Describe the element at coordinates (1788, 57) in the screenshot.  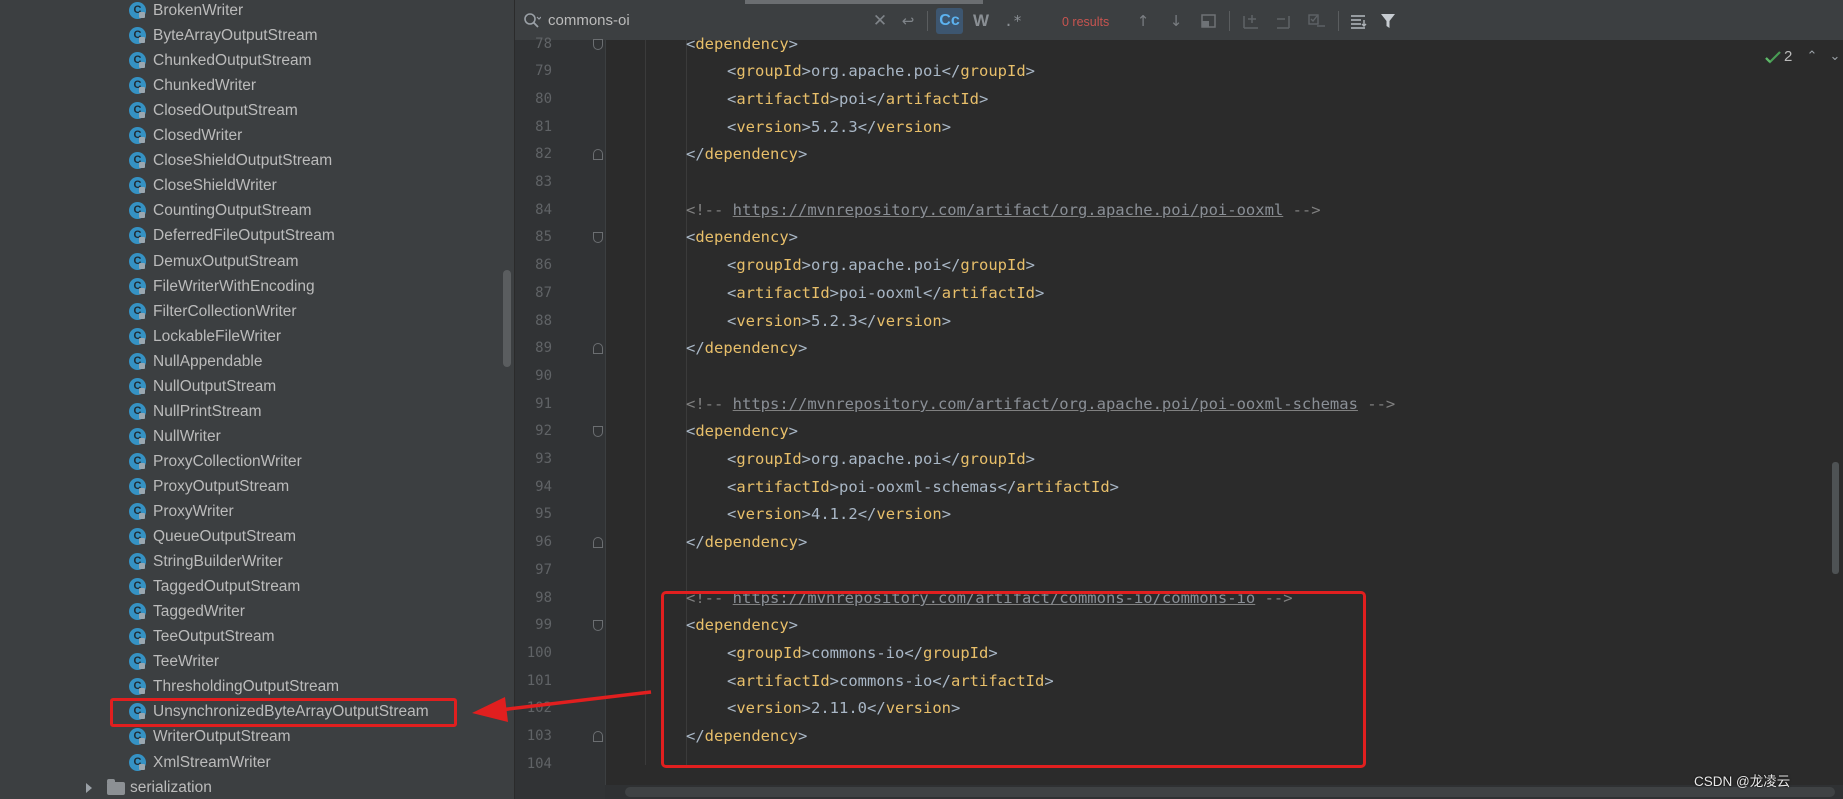
I see `inspection-count: 2` at that location.